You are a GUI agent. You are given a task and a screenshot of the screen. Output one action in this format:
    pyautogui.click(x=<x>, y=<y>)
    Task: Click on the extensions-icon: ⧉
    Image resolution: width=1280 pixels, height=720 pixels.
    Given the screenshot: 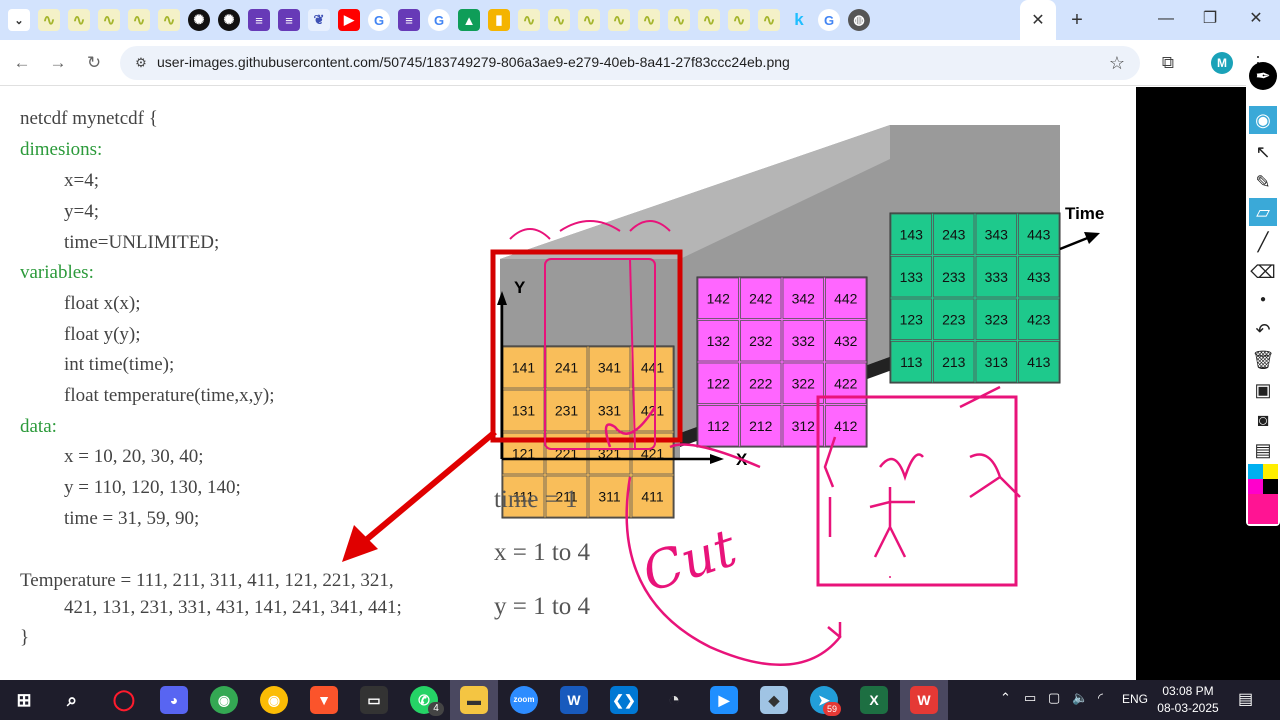 What is the action you would take?
    pyautogui.click(x=1168, y=63)
    